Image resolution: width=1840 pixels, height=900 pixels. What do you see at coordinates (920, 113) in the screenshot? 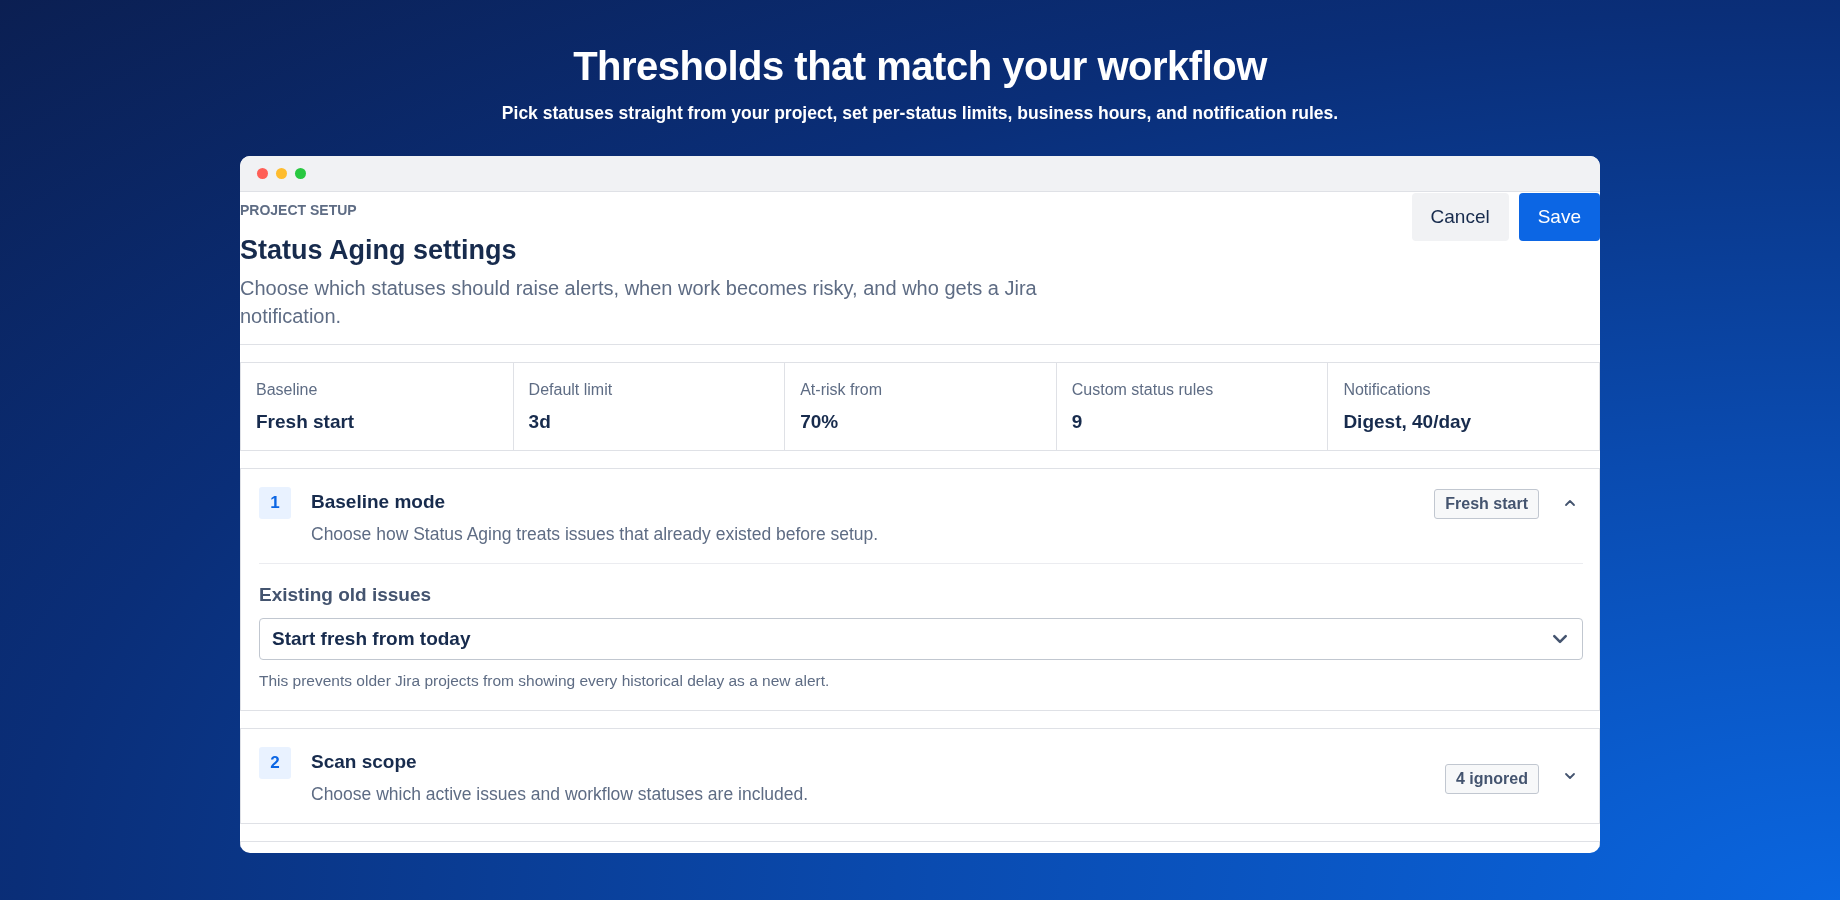
I see `hero-subtitle: Pick statuses straight from your project, set per-status limits, business hours, and notification rules.` at bounding box center [920, 113].